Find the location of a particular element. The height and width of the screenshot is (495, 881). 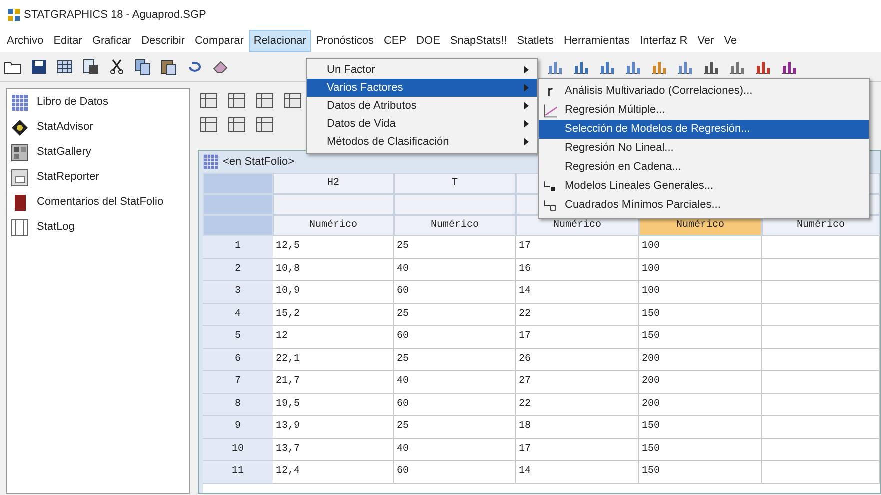

table-cell: 21,7 is located at coordinates (333, 382).